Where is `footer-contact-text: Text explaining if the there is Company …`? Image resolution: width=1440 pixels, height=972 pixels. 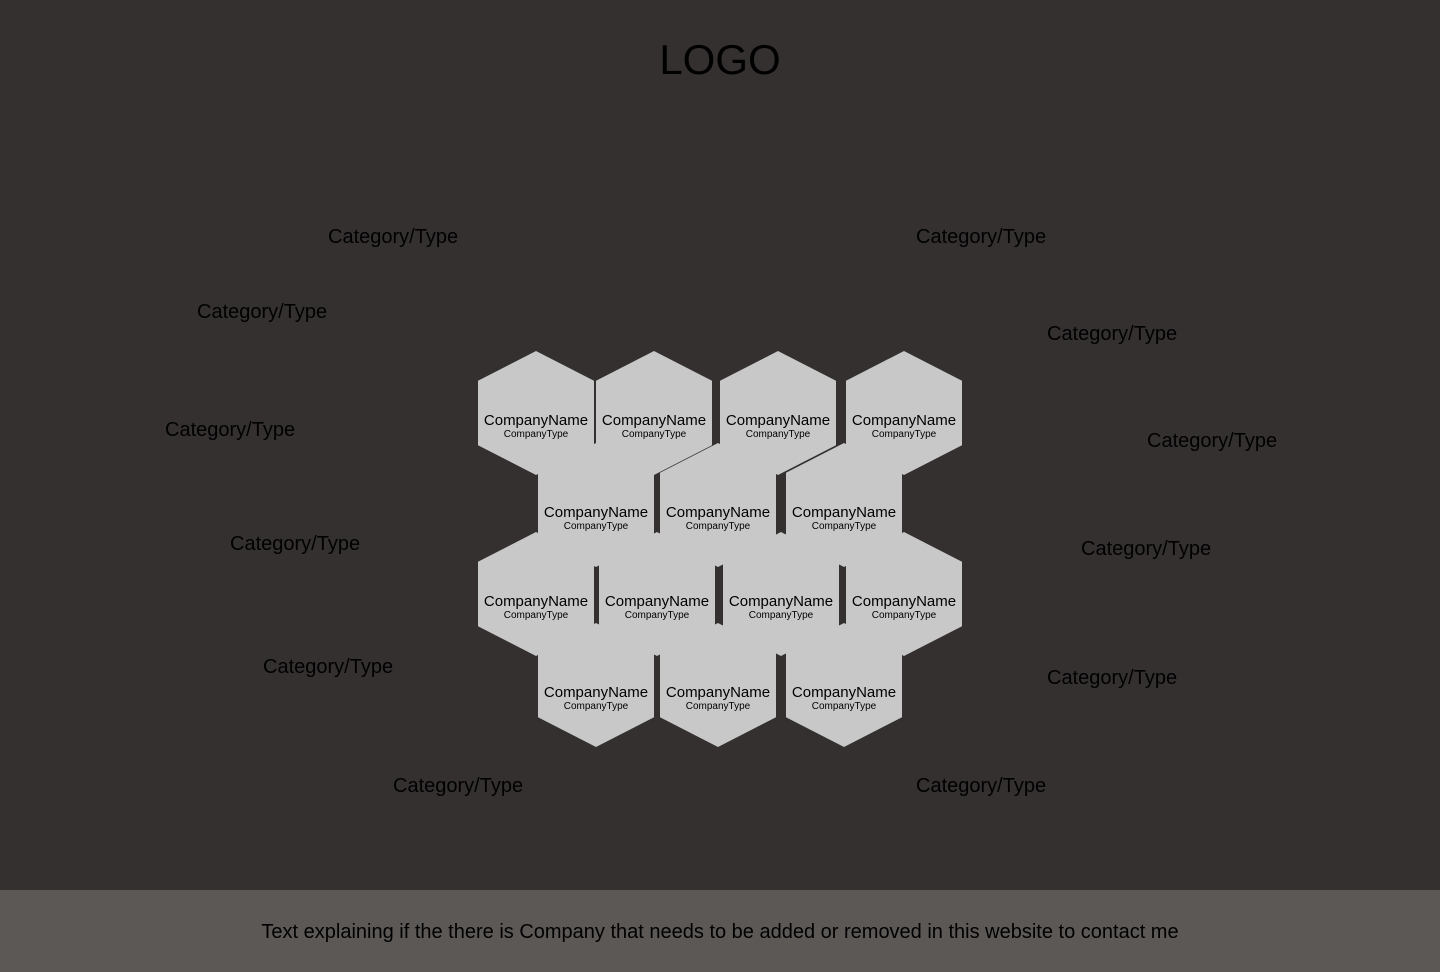
footer-contact-text: Text explaining if the there is Company … is located at coordinates (720, 932).